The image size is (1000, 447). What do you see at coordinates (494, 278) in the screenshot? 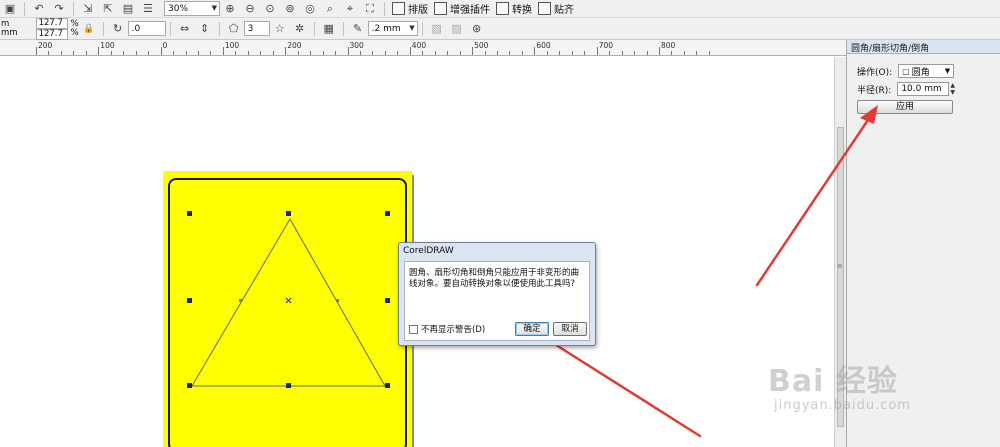
I see `dialog-message: 圆角、扇形切角和倒角只能应用于非变形的曲线对象。要自动转换对象以便使用此工具吗?` at bounding box center [494, 278].